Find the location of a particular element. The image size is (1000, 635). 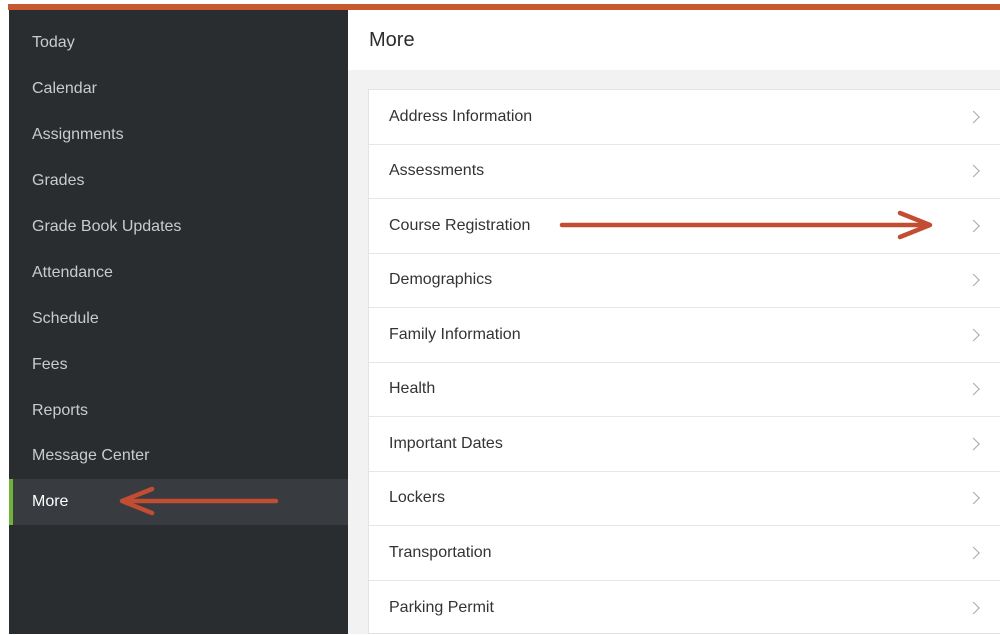

list-item-important-dates: Important Dates is located at coordinates (684, 444).